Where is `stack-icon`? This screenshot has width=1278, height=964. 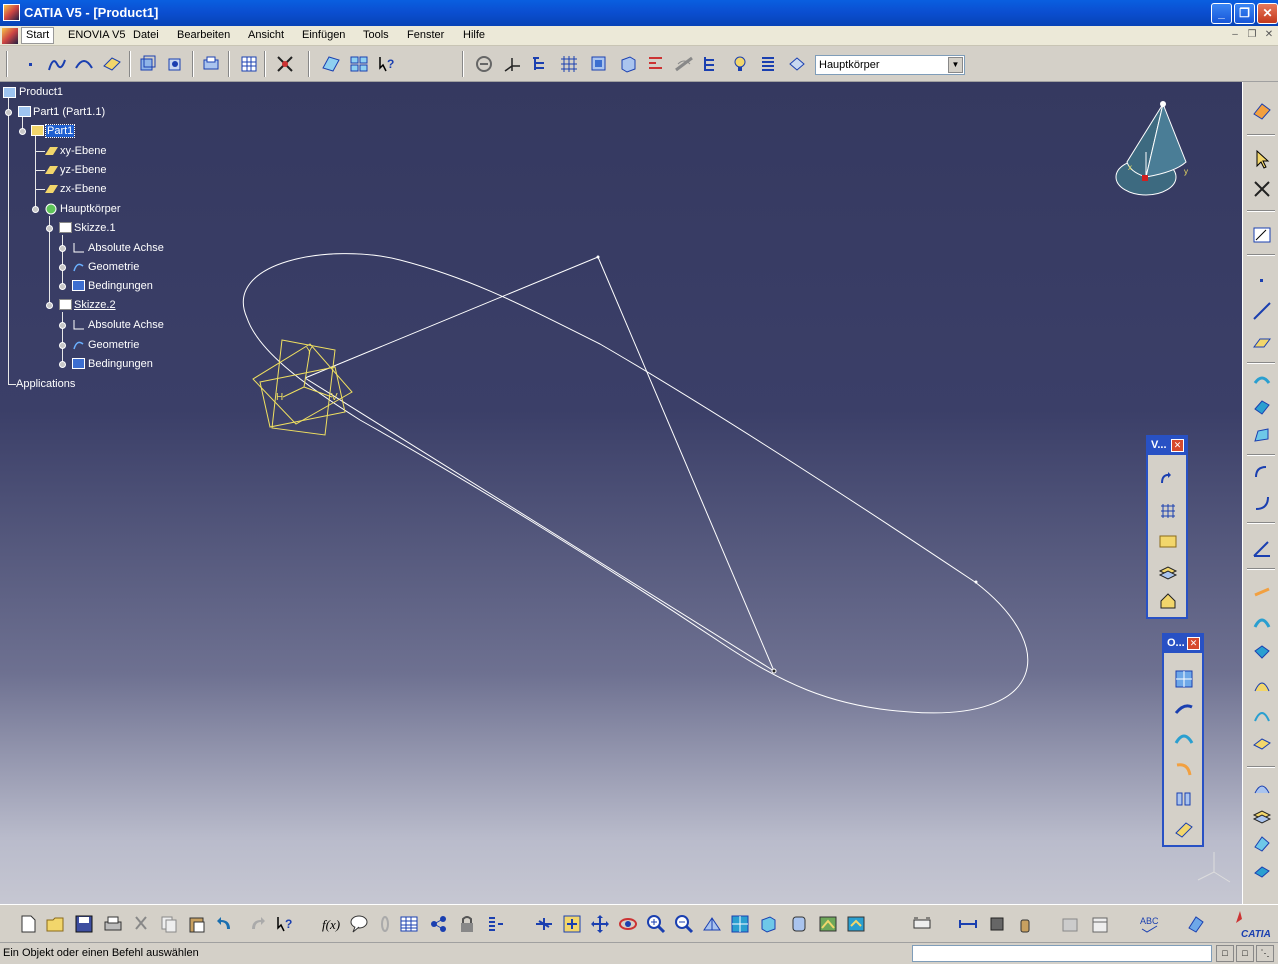
stack-icon is located at coordinates (1262, 815).